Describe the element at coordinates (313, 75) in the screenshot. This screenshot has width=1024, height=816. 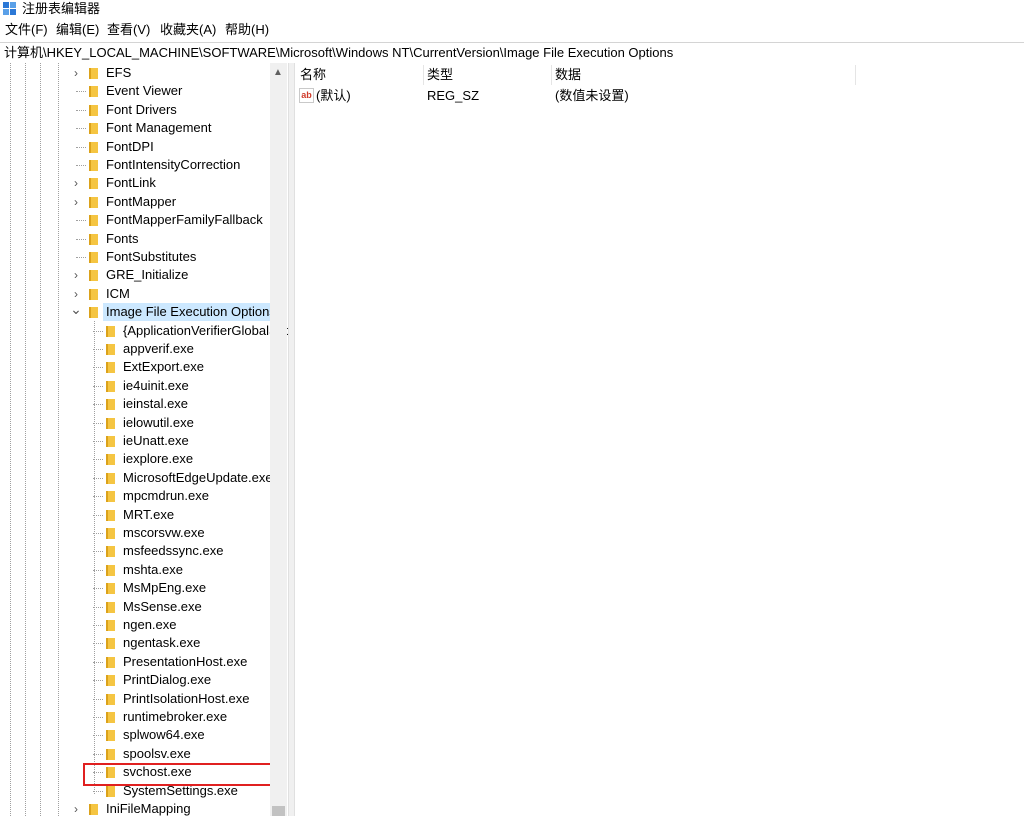
I see `column-name: 名称` at that location.